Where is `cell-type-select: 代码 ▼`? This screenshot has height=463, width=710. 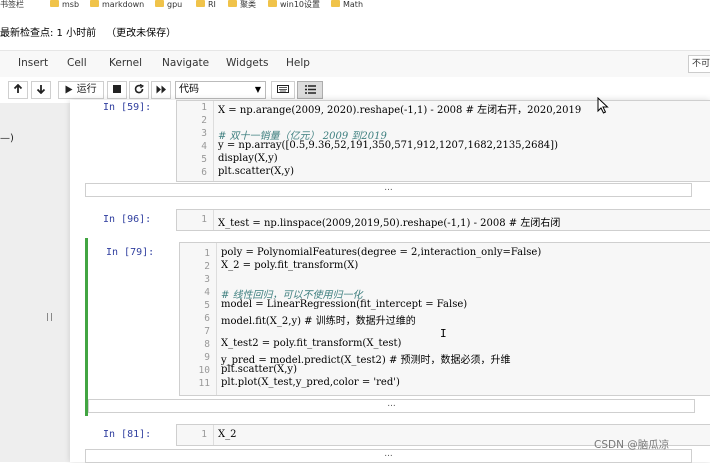 cell-type-select: 代码 ▼ is located at coordinates (220, 90).